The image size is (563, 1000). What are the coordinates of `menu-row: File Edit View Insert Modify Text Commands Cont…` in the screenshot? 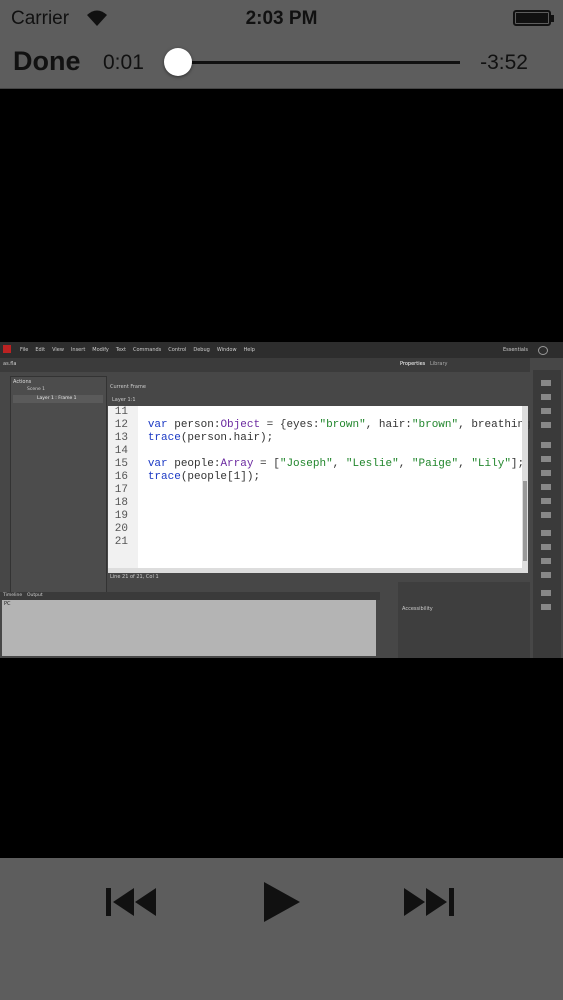 It's located at (137, 350).